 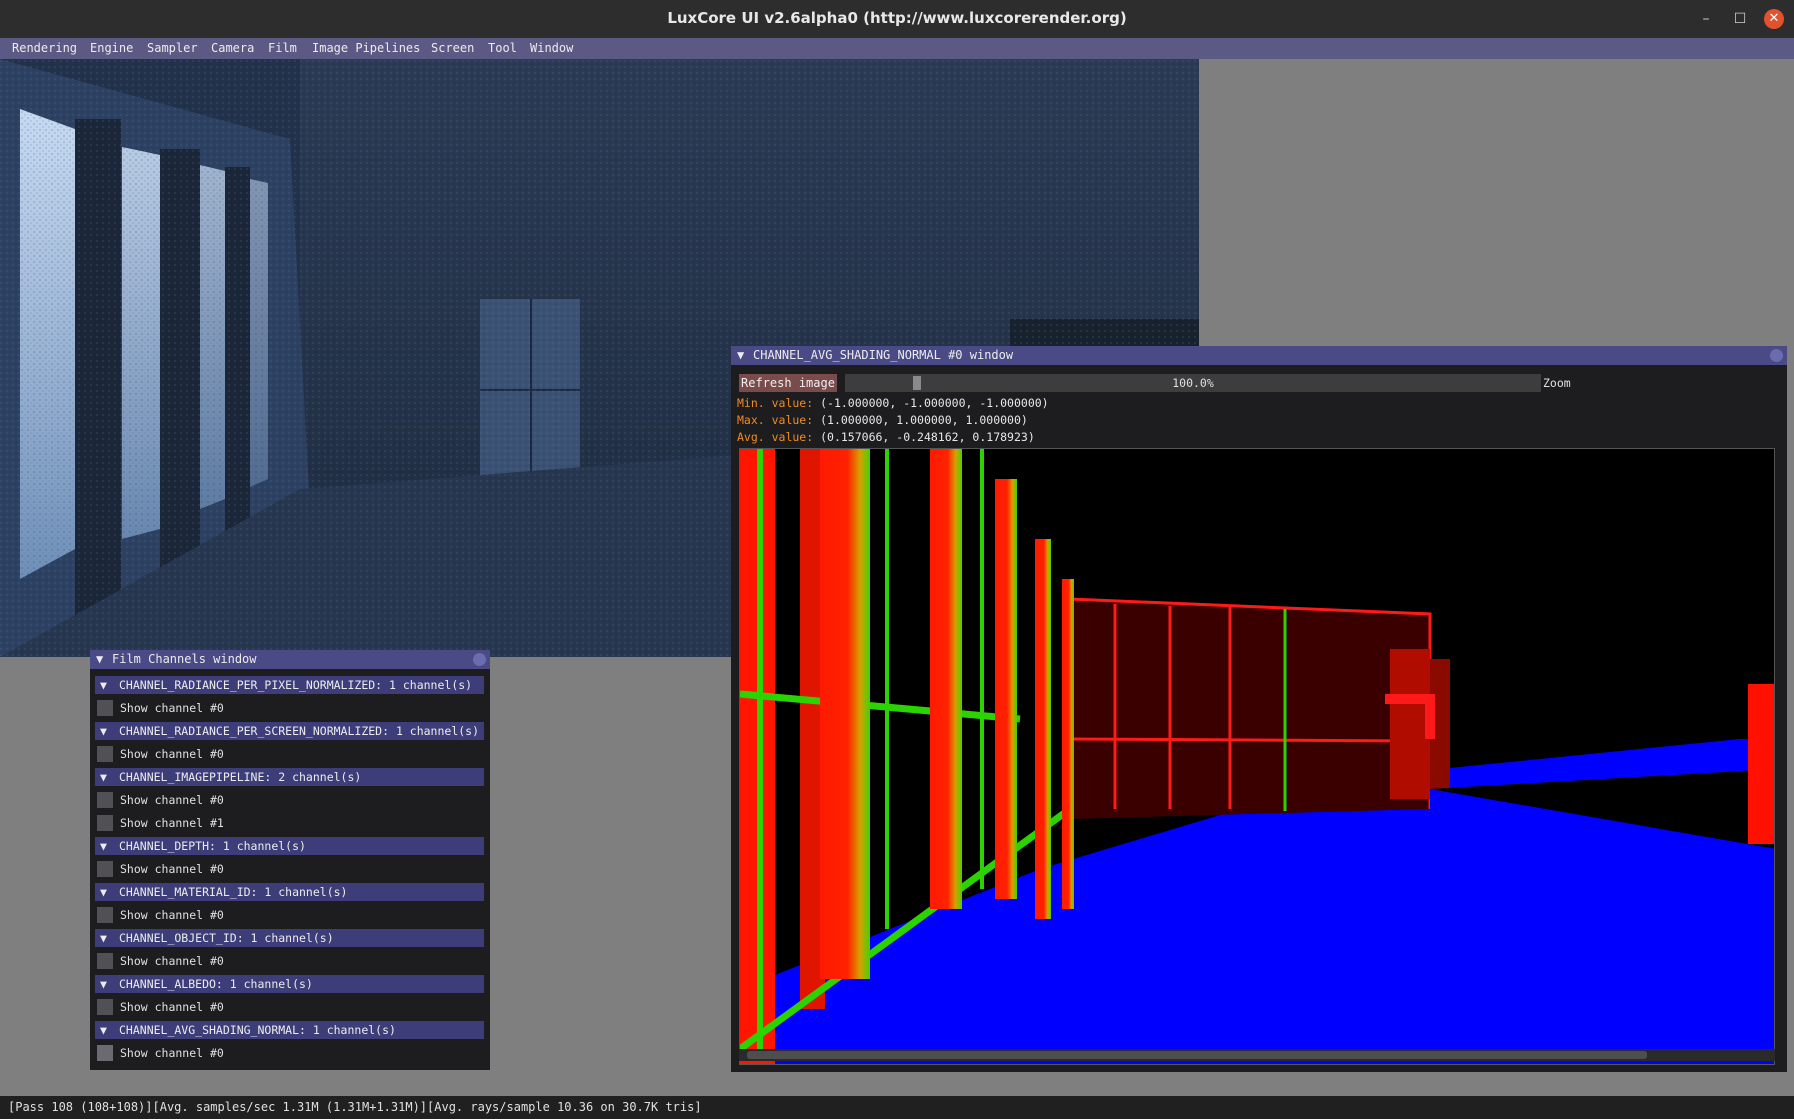 What do you see at coordinates (883, 355) in the screenshot?
I see `channel-window-title: CHANNEL_AVG_SHADING_NORMAL #0 window` at bounding box center [883, 355].